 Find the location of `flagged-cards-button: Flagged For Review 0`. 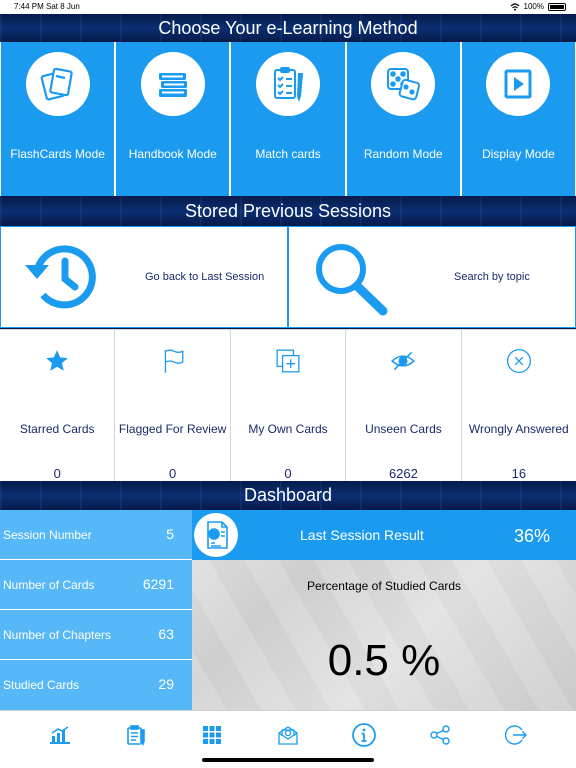

flagged-cards-button: Flagged For Review 0 is located at coordinates (173, 405).